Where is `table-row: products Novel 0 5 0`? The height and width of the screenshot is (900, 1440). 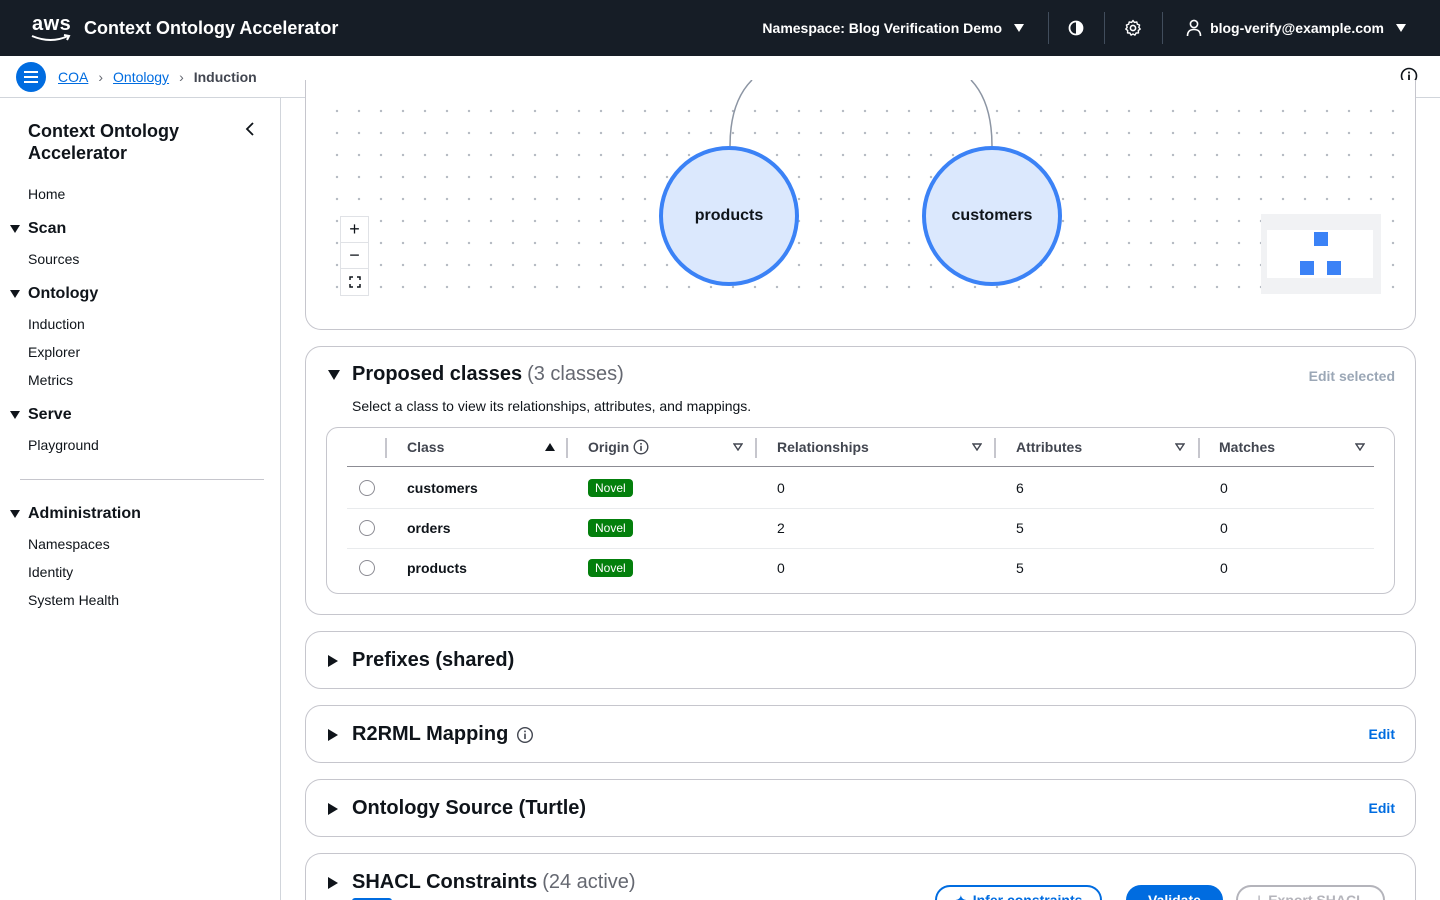
table-row: products Novel 0 5 0 is located at coordinates (860, 568).